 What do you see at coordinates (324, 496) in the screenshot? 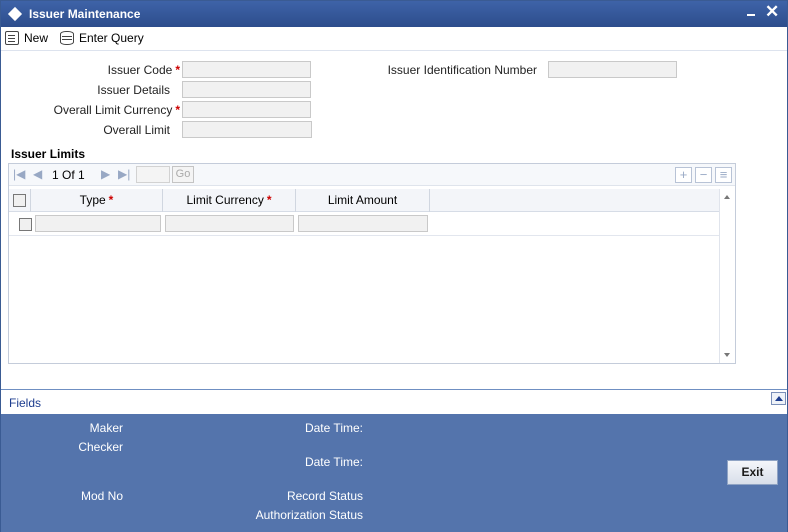
I see `record-status-label: Record Status` at bounding box center [324, 496].